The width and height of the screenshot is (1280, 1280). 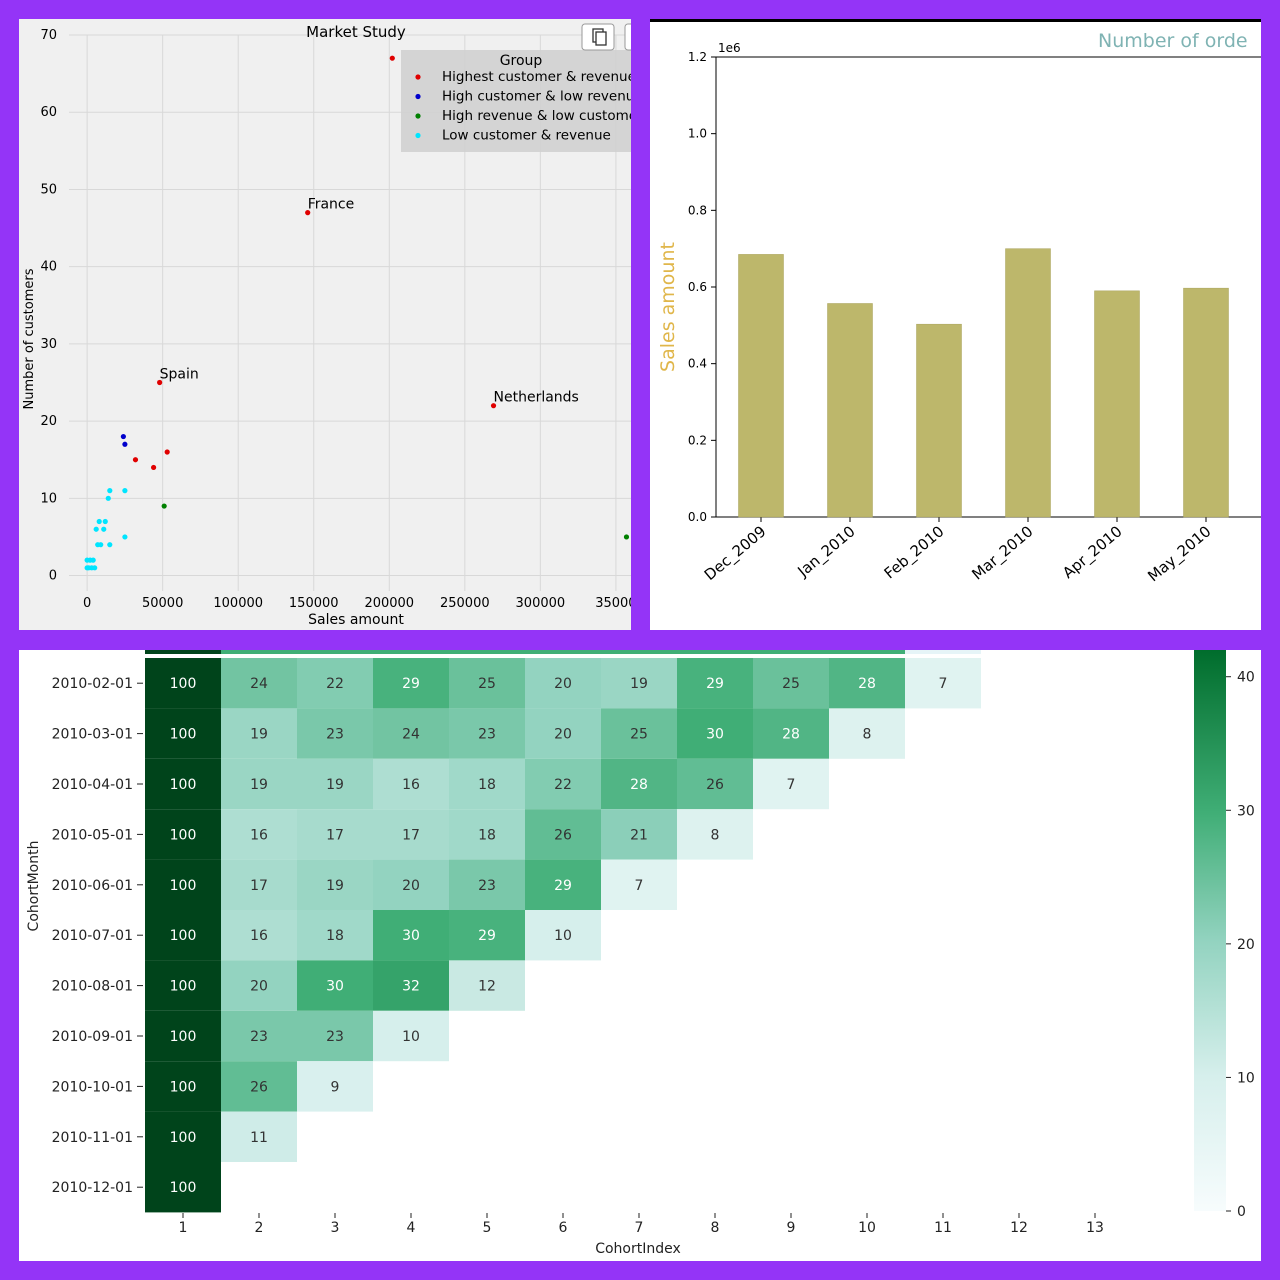 I want to click on colorbar-ticks: 0 10 20 30 40, so click(x=1240, y=945).